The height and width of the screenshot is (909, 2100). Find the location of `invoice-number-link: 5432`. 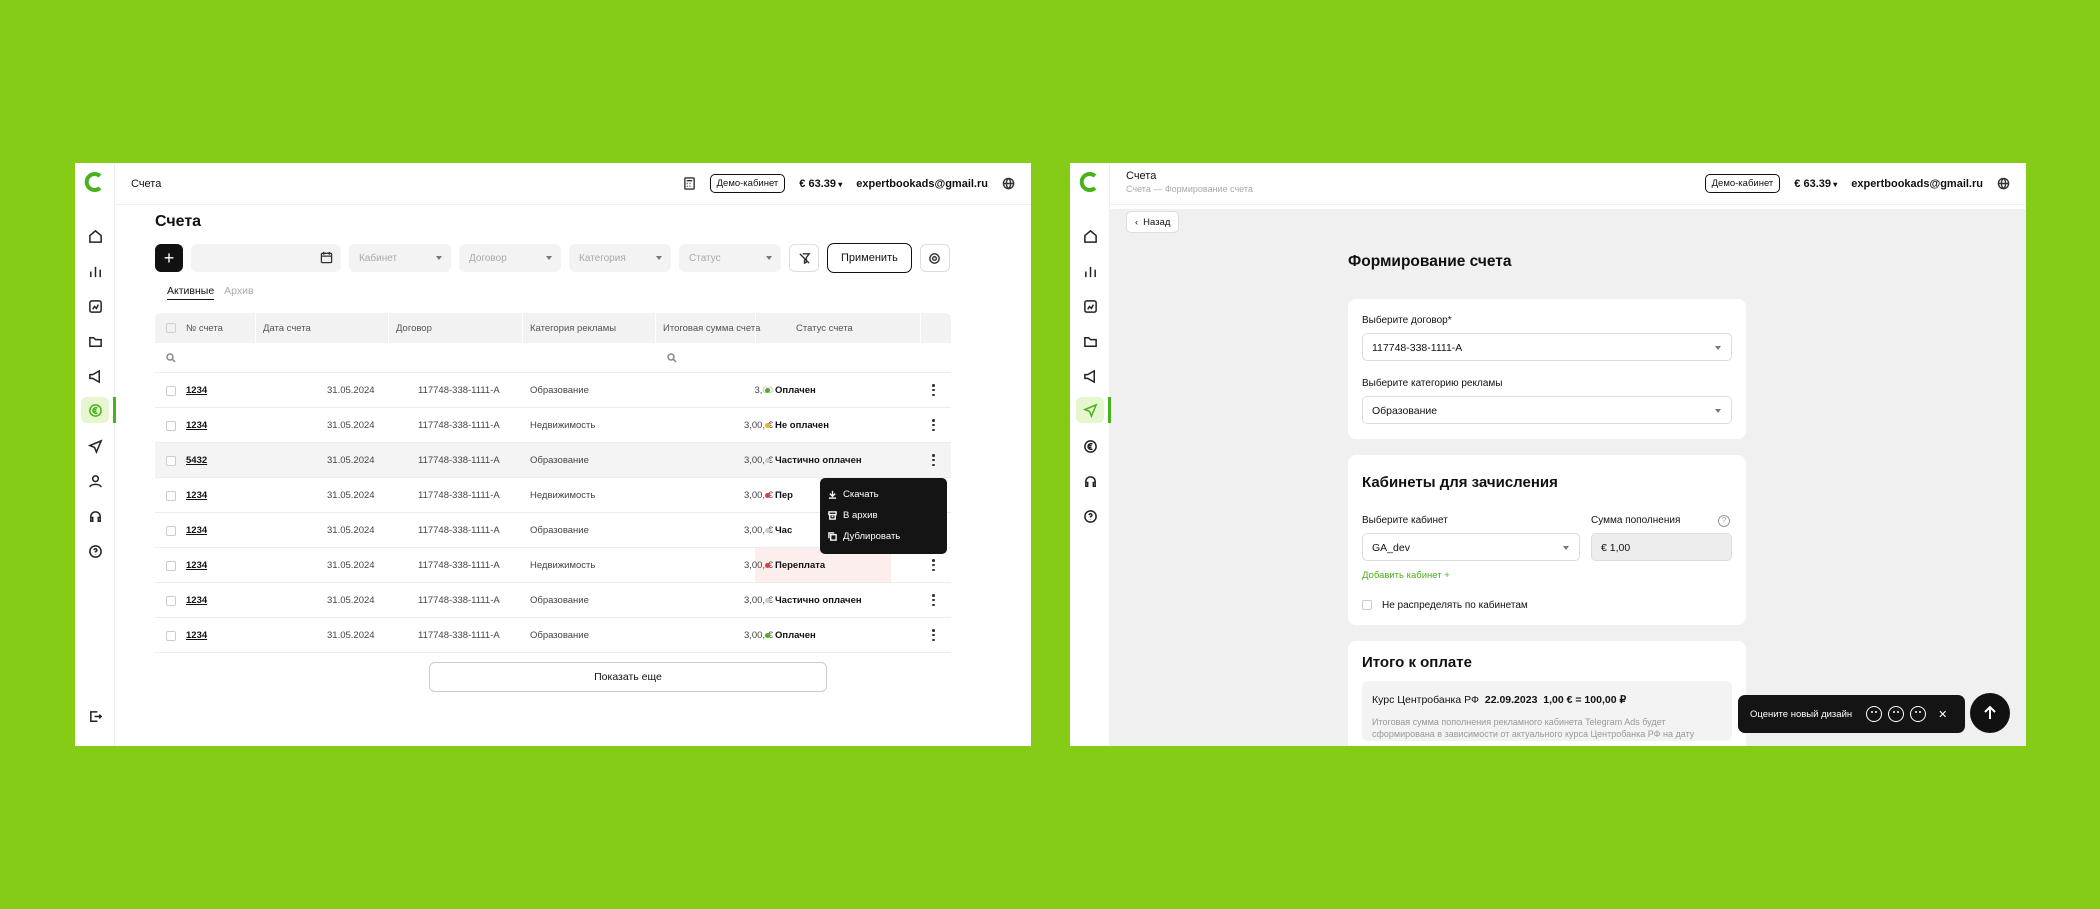

invoice-number-link: 5432 is located at coordinates (196, 460).